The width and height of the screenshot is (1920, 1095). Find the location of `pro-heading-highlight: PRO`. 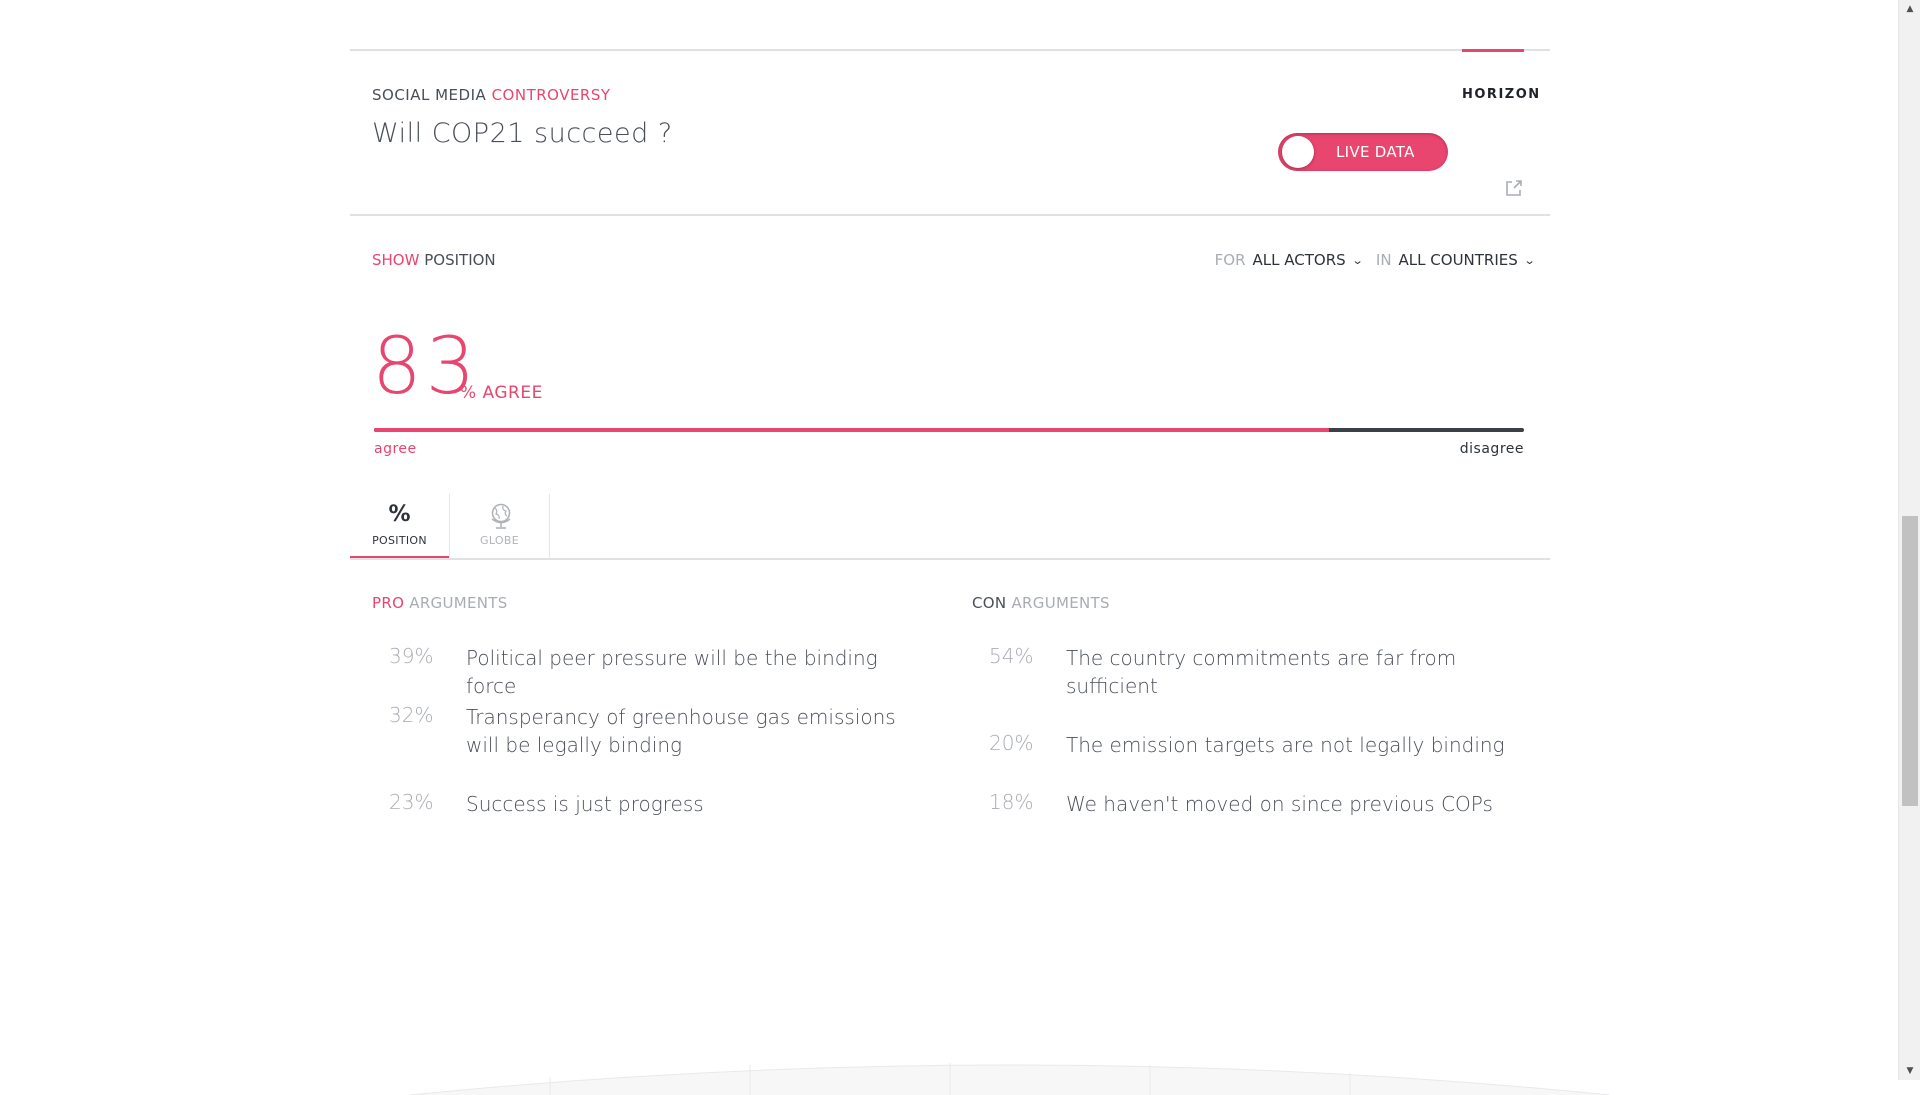

pro-heading-highlight: PRO is located at coordinates (388, 603).